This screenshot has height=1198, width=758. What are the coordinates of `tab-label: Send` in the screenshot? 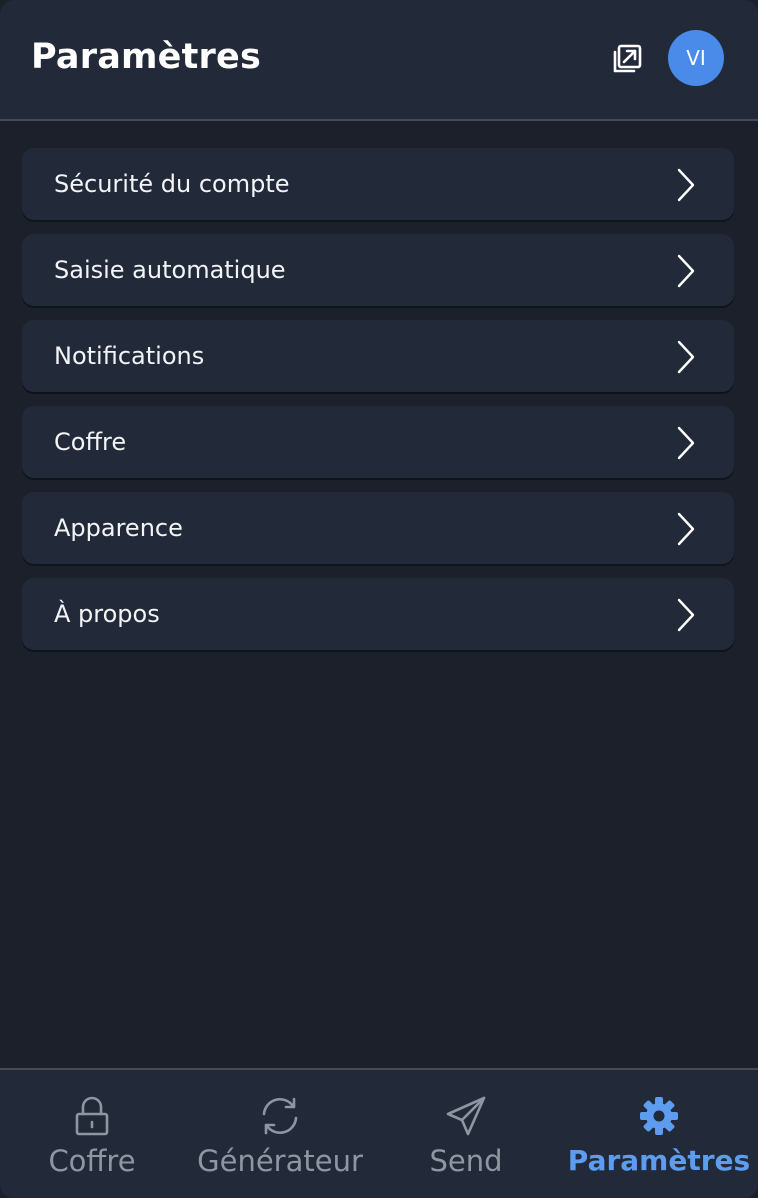 It's located at (466, 1161).